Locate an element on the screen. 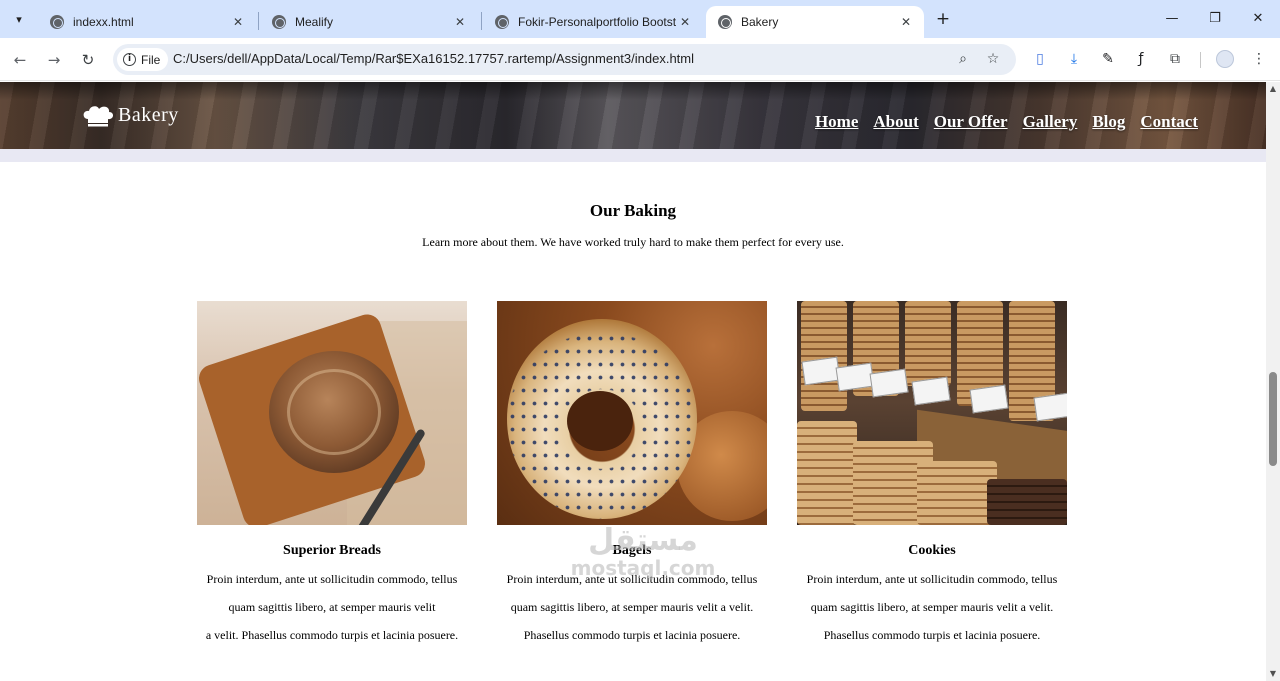  nav-our-offer: Our Offer is located at coordinates (971, 122).